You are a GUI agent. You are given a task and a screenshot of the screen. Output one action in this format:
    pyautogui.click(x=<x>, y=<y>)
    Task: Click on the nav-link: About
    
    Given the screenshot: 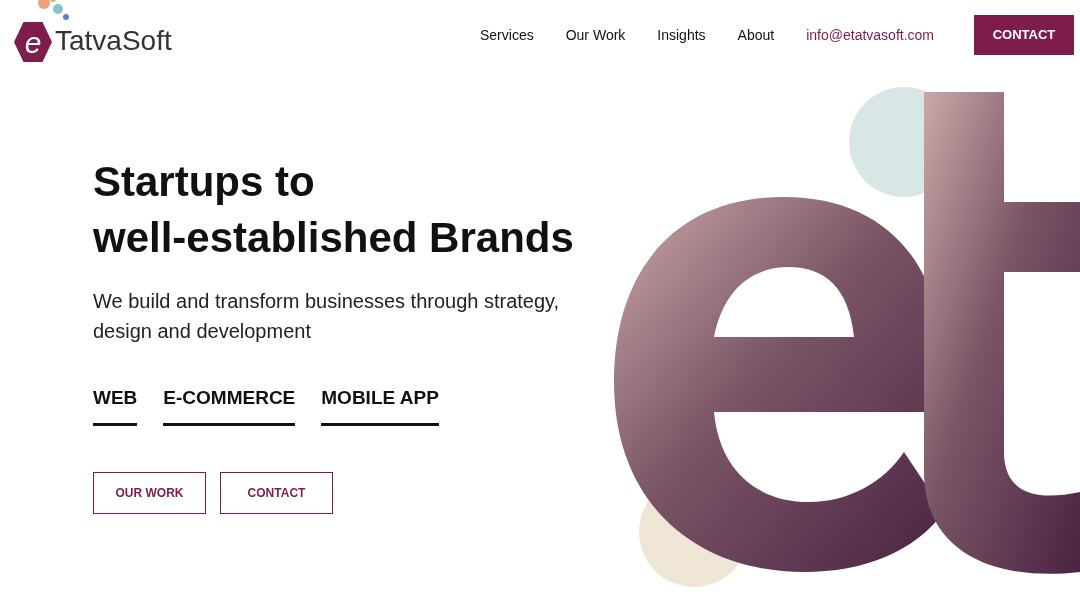 What is the action you would take?
    pyautogui.click(x=756, y=35)
    